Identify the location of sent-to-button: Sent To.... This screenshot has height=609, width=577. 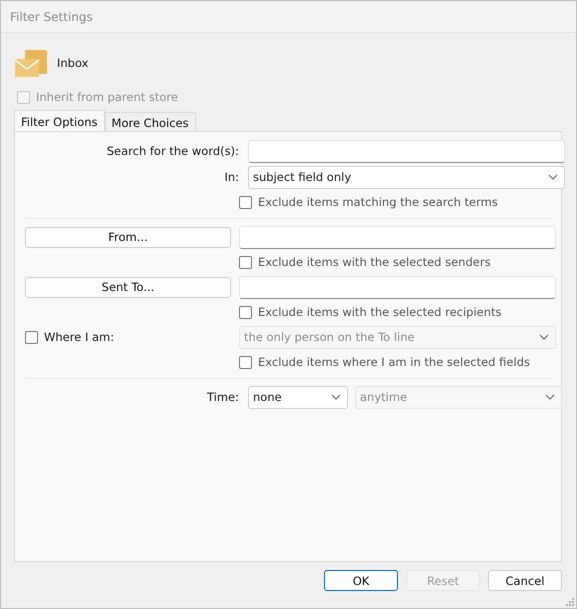
(128, 287).